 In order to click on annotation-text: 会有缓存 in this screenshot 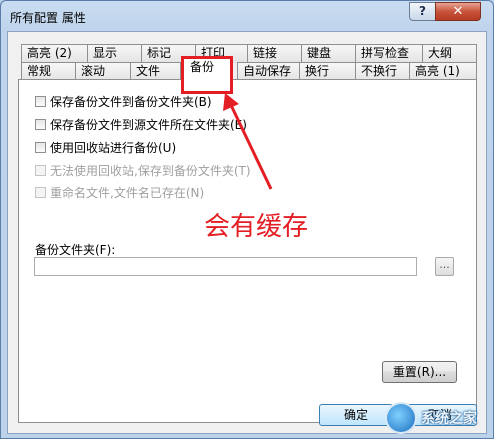, I will do `click(256, 227)`.